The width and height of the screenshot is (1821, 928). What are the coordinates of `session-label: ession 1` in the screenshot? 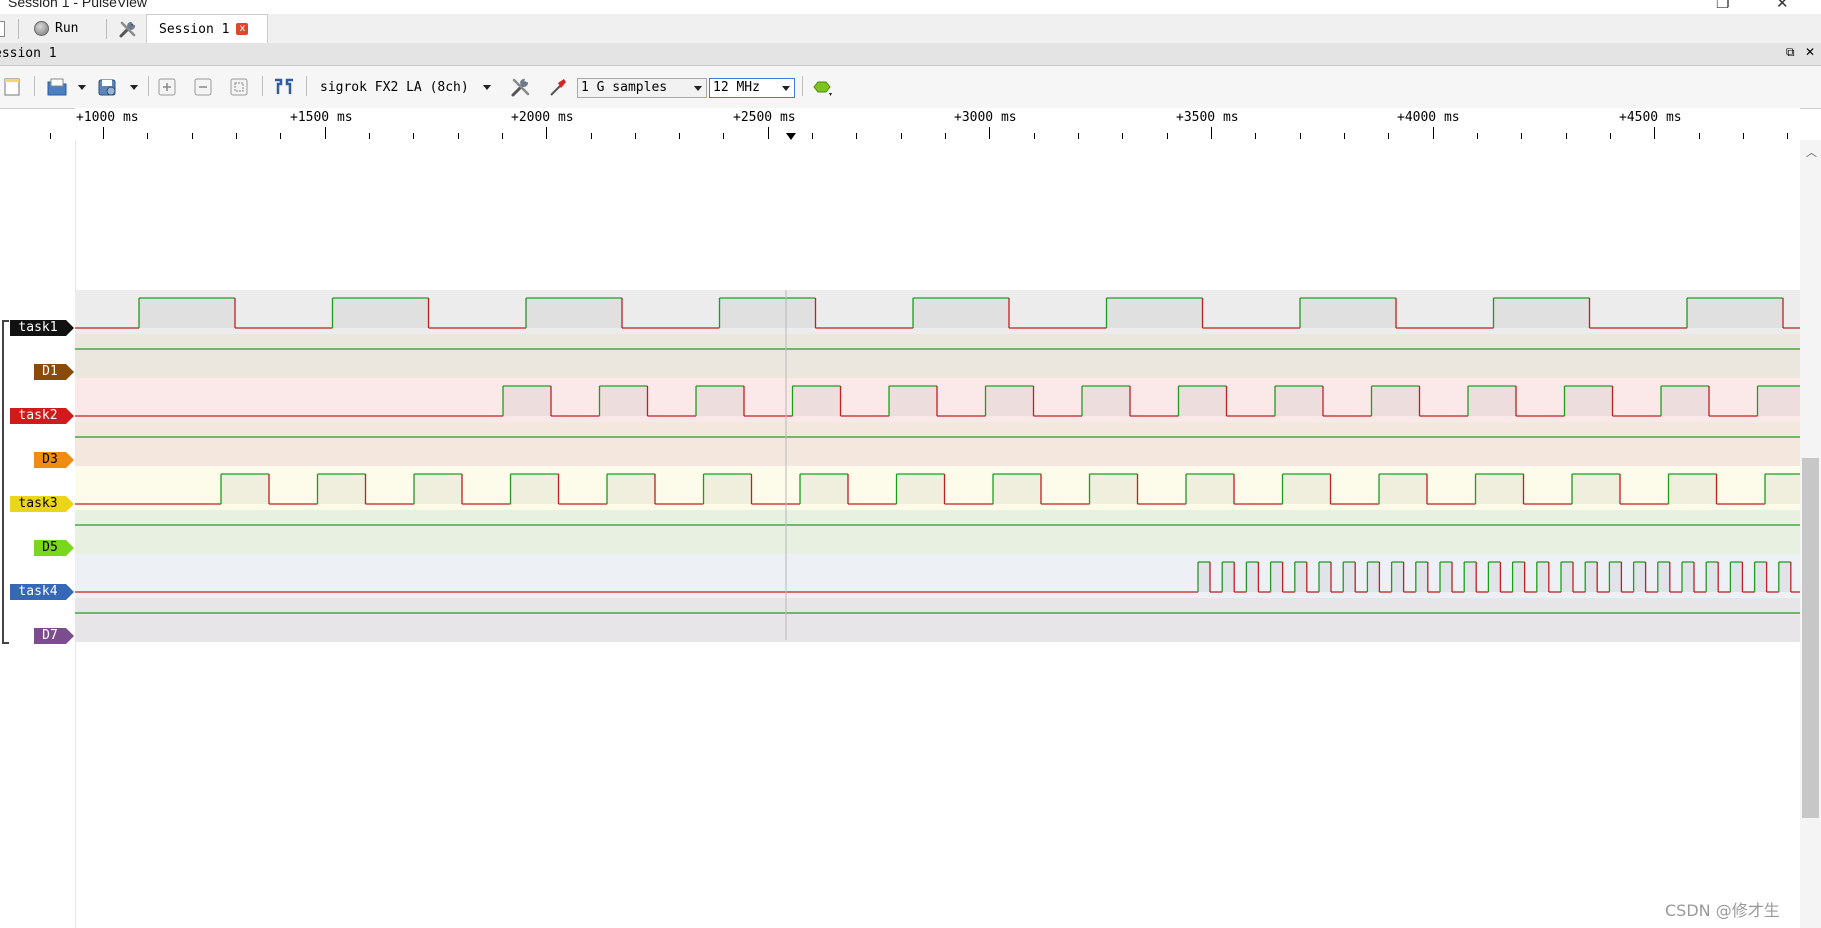 It's located at (28, 53).